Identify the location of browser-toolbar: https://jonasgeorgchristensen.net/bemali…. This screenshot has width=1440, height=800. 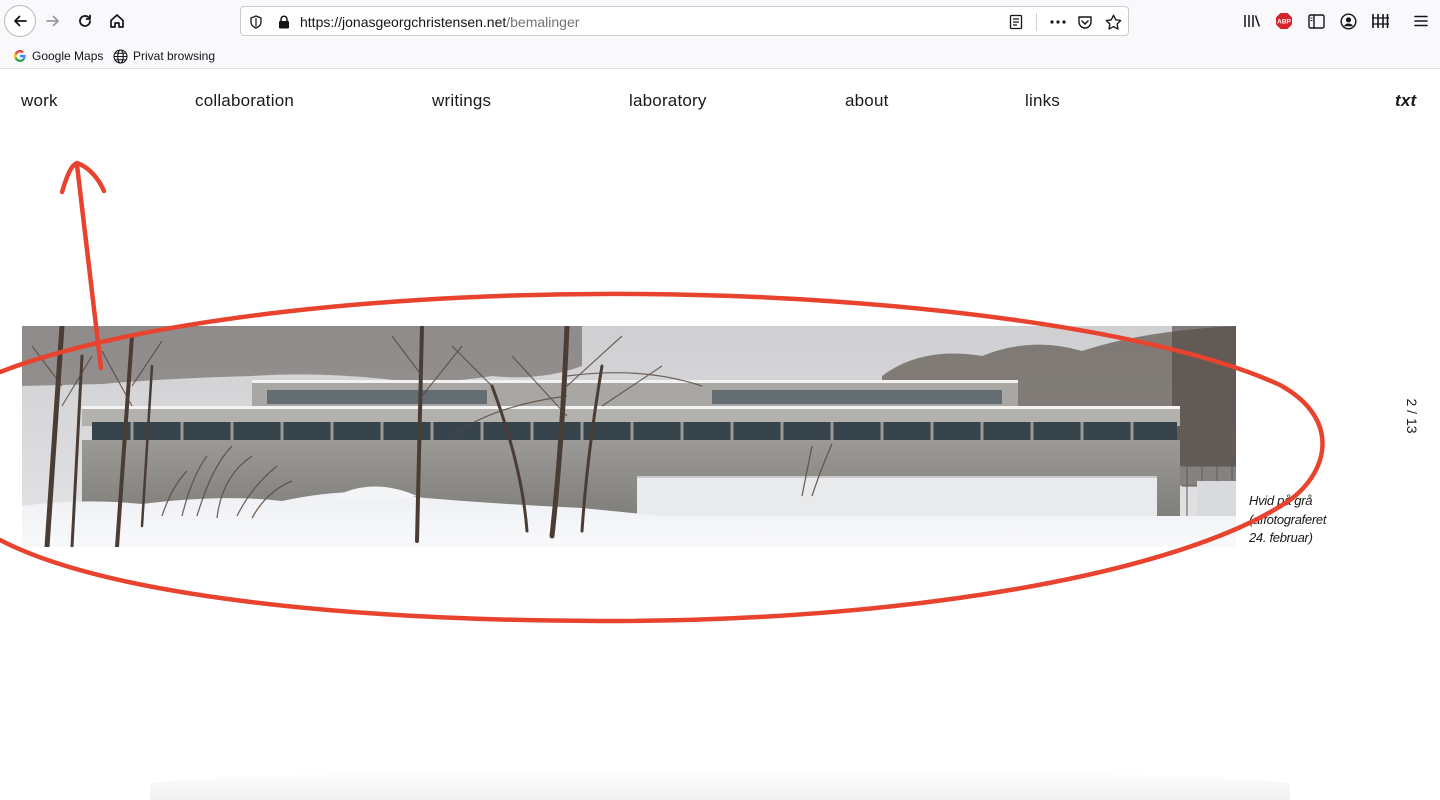
(720, 21).